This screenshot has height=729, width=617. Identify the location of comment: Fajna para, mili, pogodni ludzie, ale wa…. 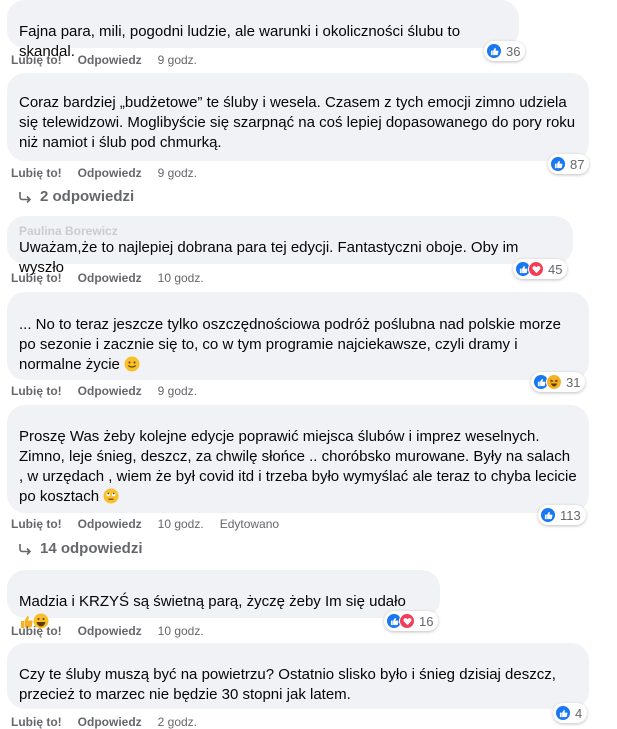
(263, 30).